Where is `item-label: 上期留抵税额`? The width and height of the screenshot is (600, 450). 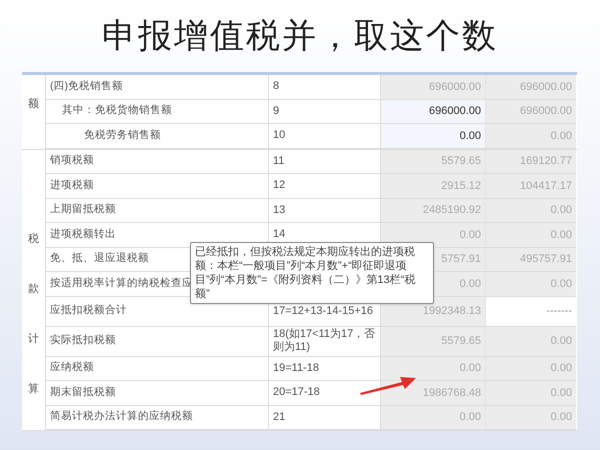
item-label: 上期留抵税额 is located at coordinates (83, 210).